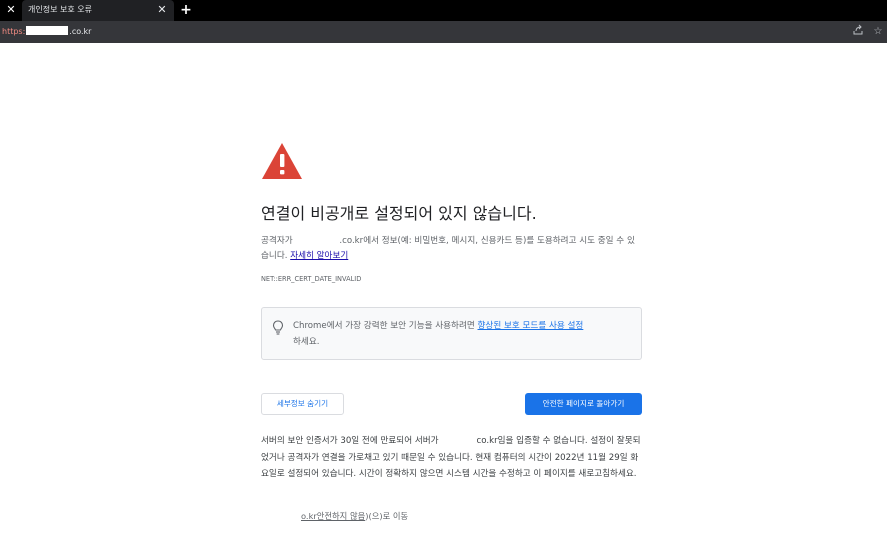  What do you see at coordinates (60, 9) in the screenshot?
I see `tab-title: 개인정보 보호 오류` at bounding box center [60, 9].